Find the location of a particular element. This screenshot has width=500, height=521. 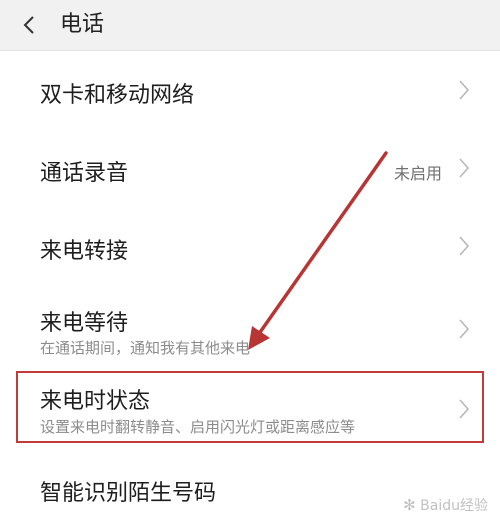

row-description: 在通话期间，通知我有其他来电 is located at coordinates (145, 348).